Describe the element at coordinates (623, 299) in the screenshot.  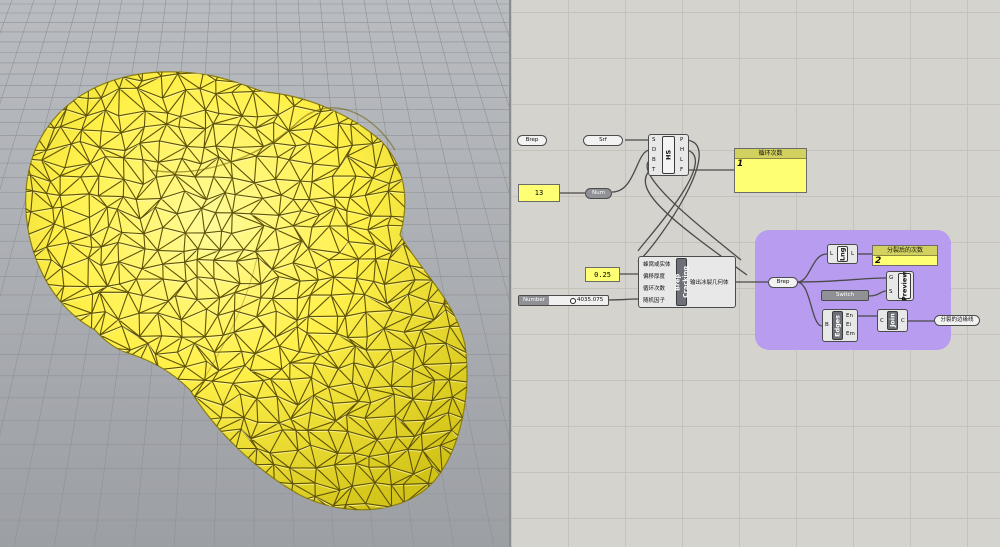
I see `wire-slider-cracking` at that location.